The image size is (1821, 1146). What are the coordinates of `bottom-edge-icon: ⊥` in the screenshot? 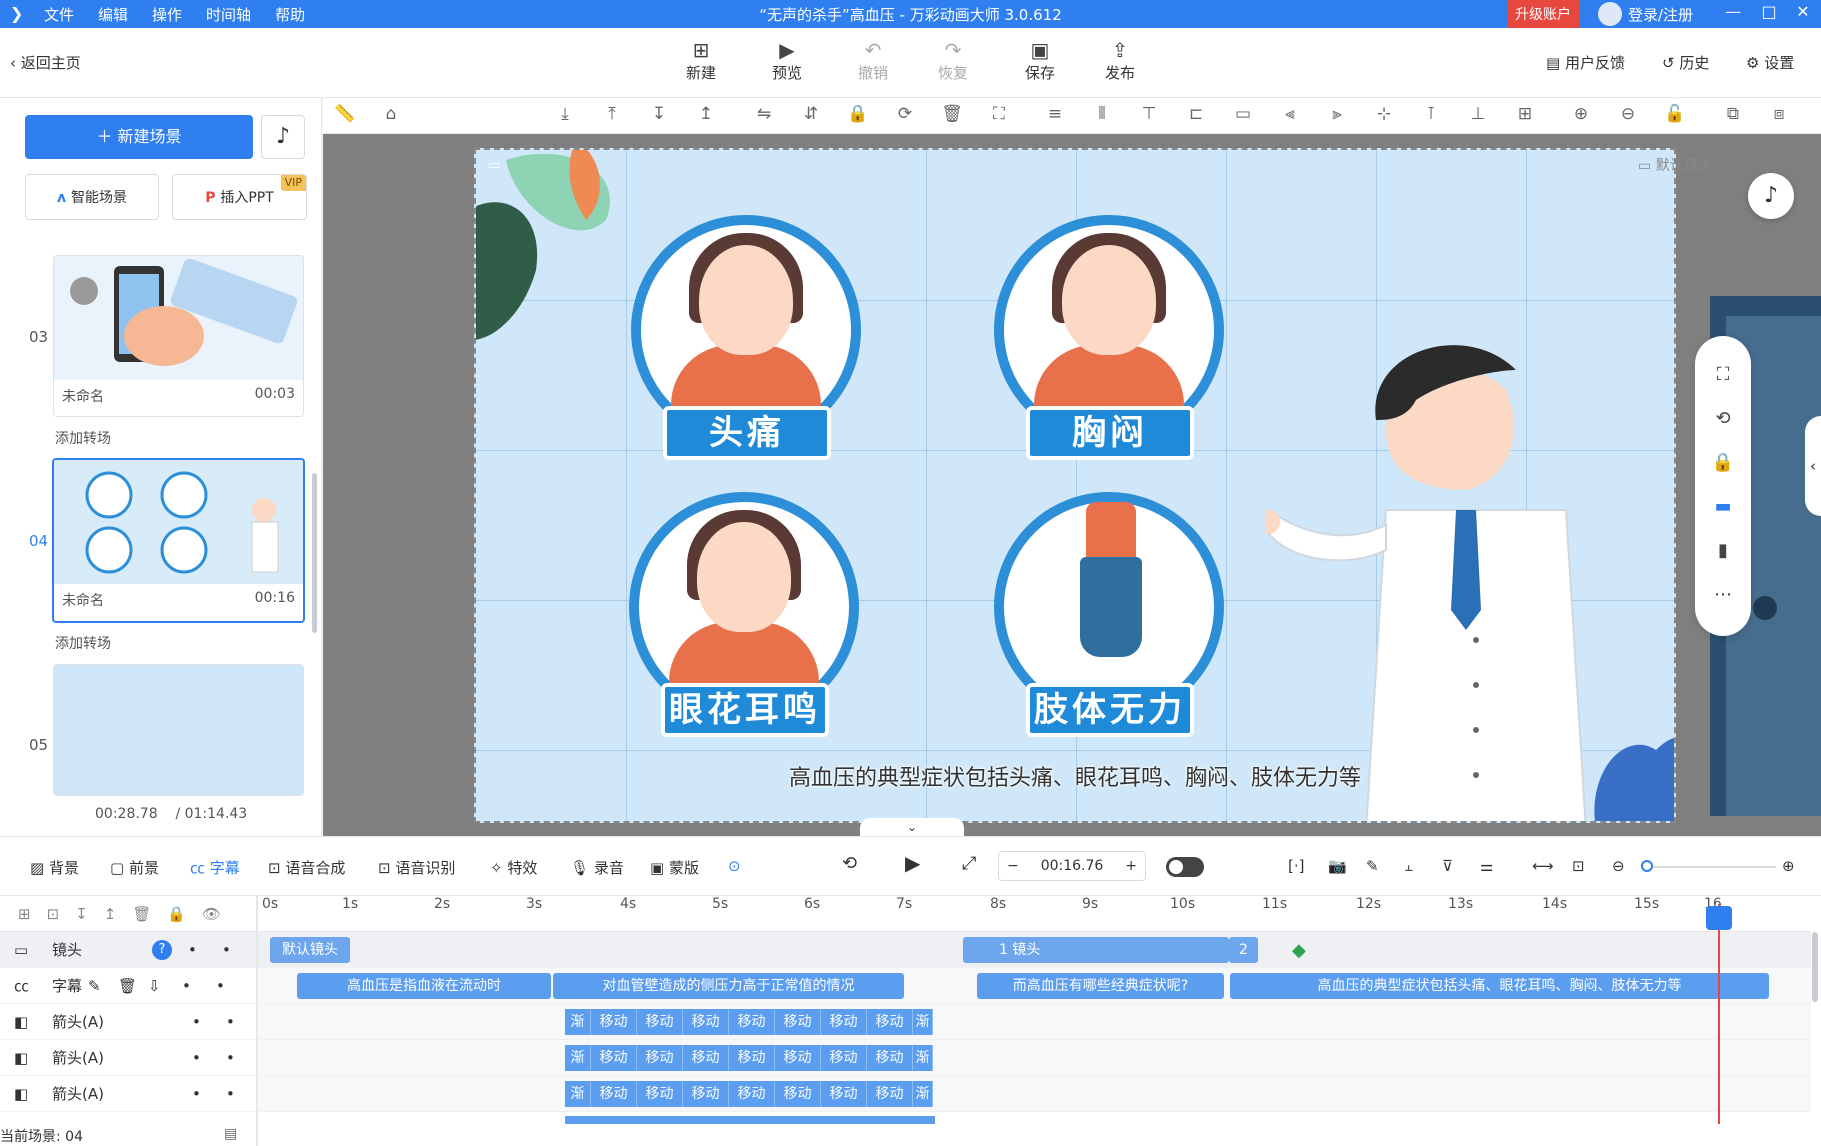 It's located at (1478, 114).